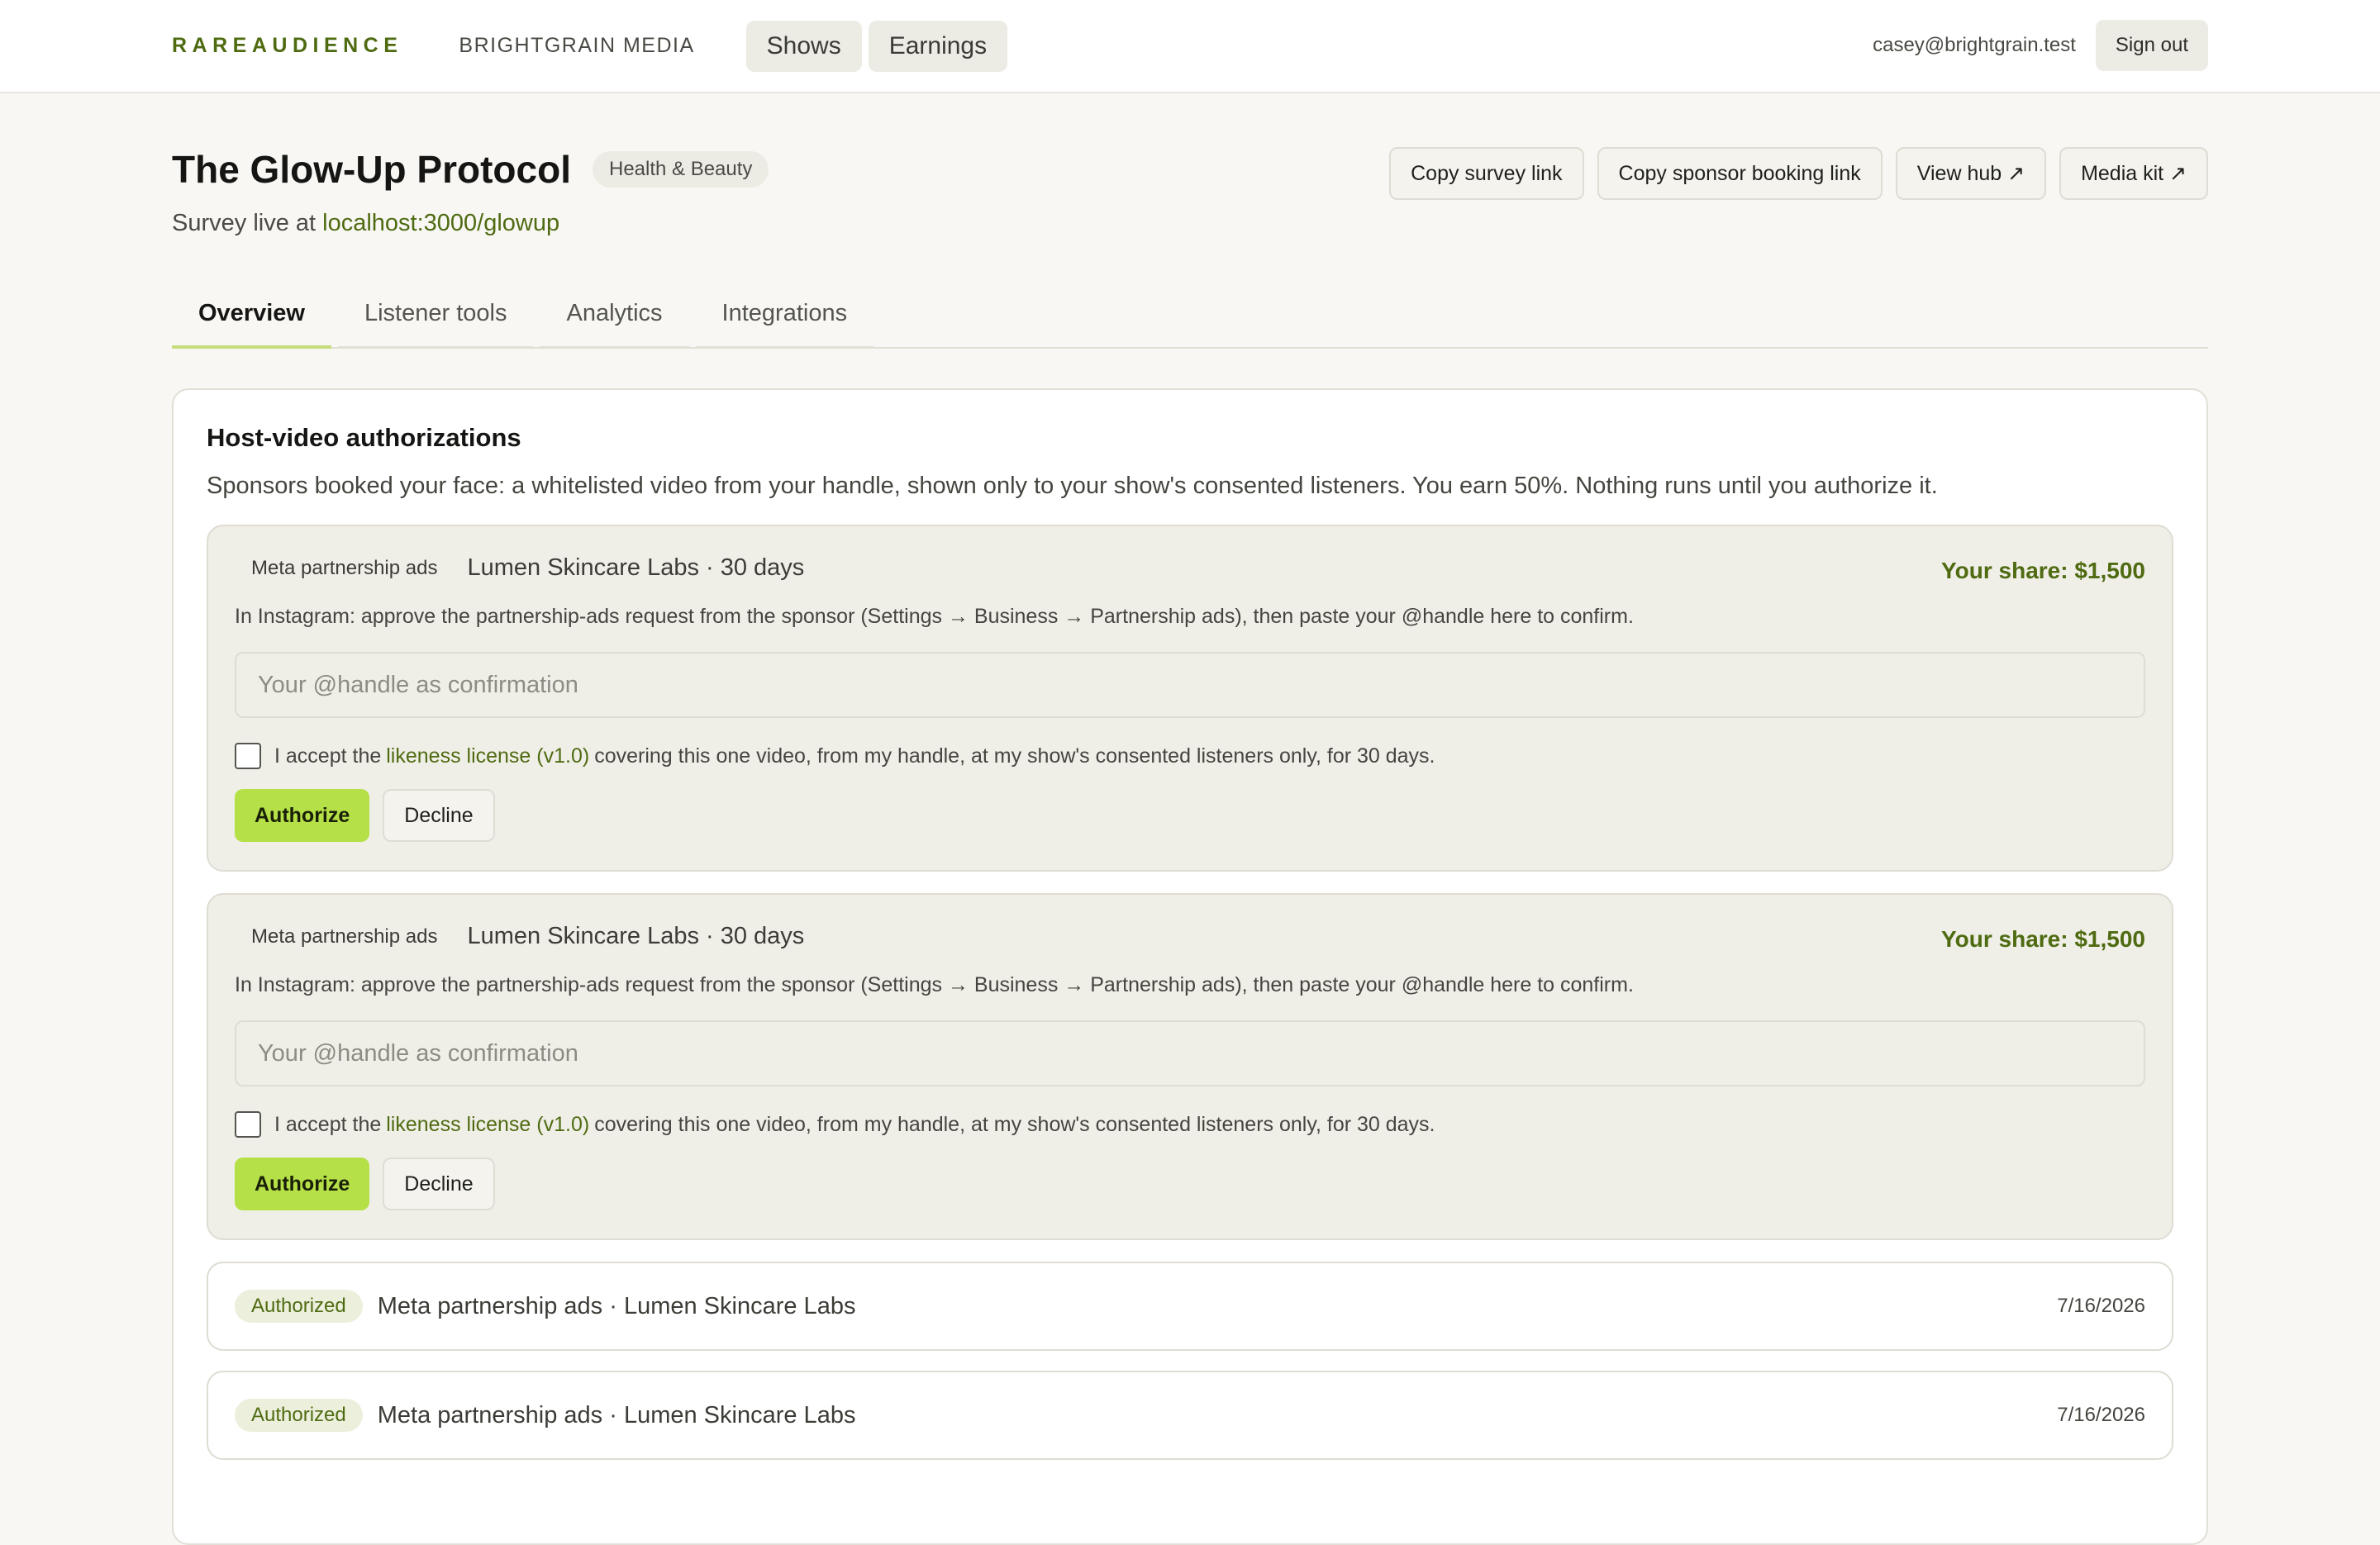 This screenshot has height=1545, width=2380. I want to click on org-name: BRIGHTGRAIN MEDIA, so click(577, 45).